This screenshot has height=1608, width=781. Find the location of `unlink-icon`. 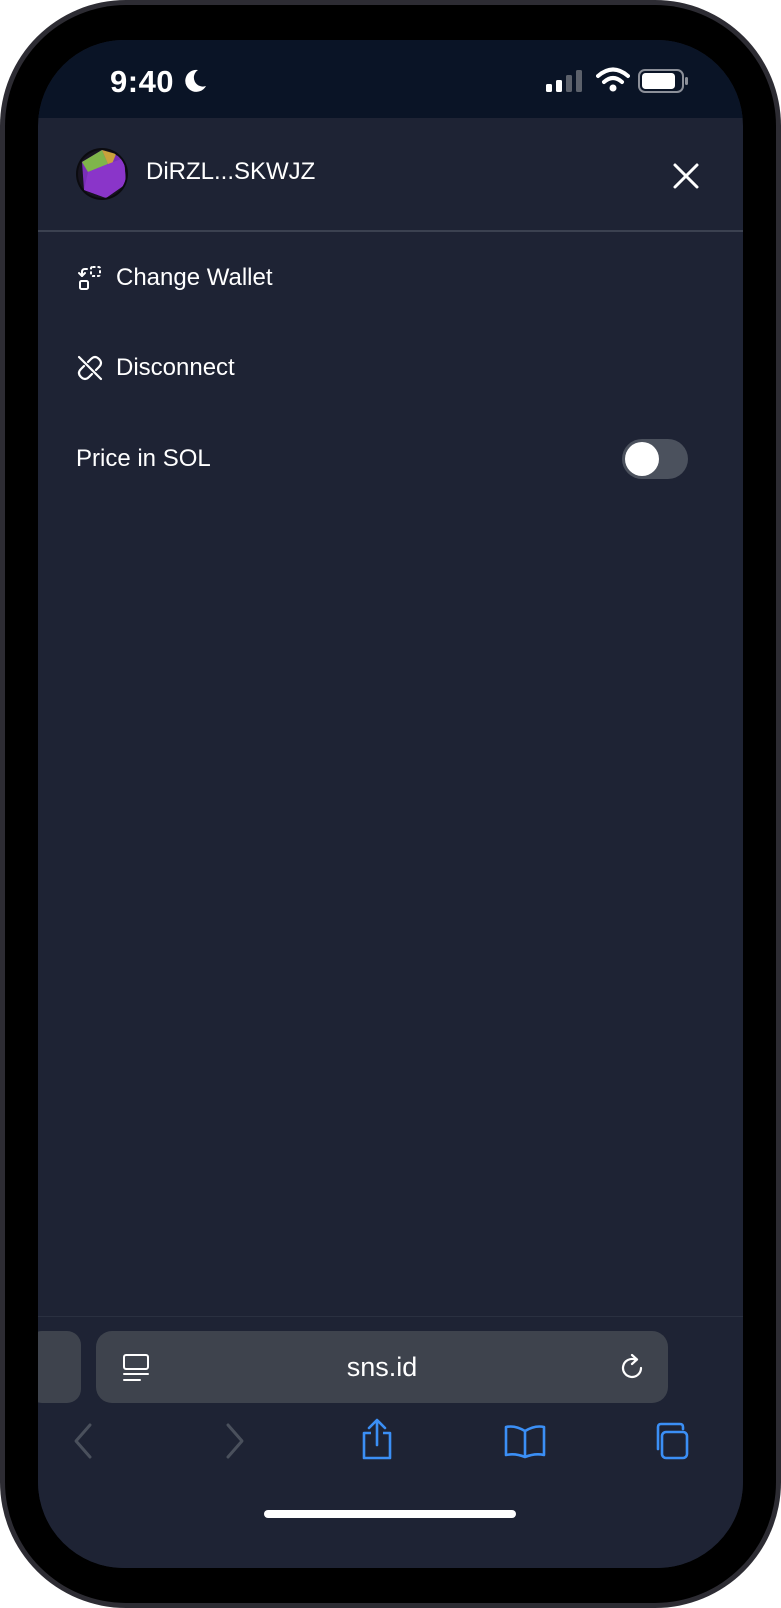

unlink-icon is located at coordinates (90, 368).